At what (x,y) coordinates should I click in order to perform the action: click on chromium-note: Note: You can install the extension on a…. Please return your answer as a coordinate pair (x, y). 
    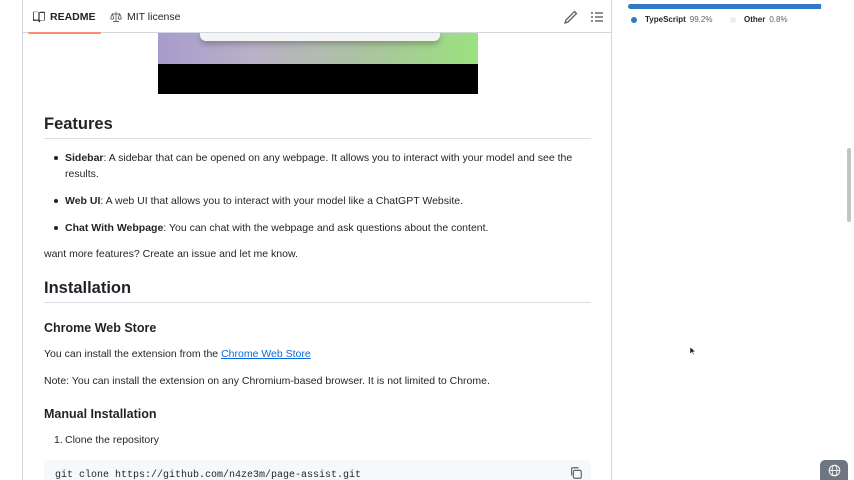
    Looking at the image, I should click on (267, 381).